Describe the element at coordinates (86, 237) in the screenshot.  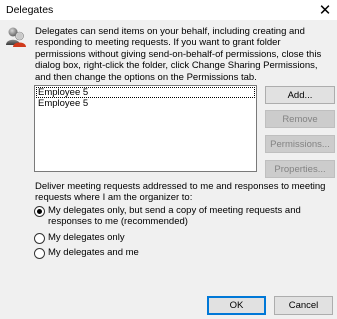
I see `radio-label: My delegates only` at that location.